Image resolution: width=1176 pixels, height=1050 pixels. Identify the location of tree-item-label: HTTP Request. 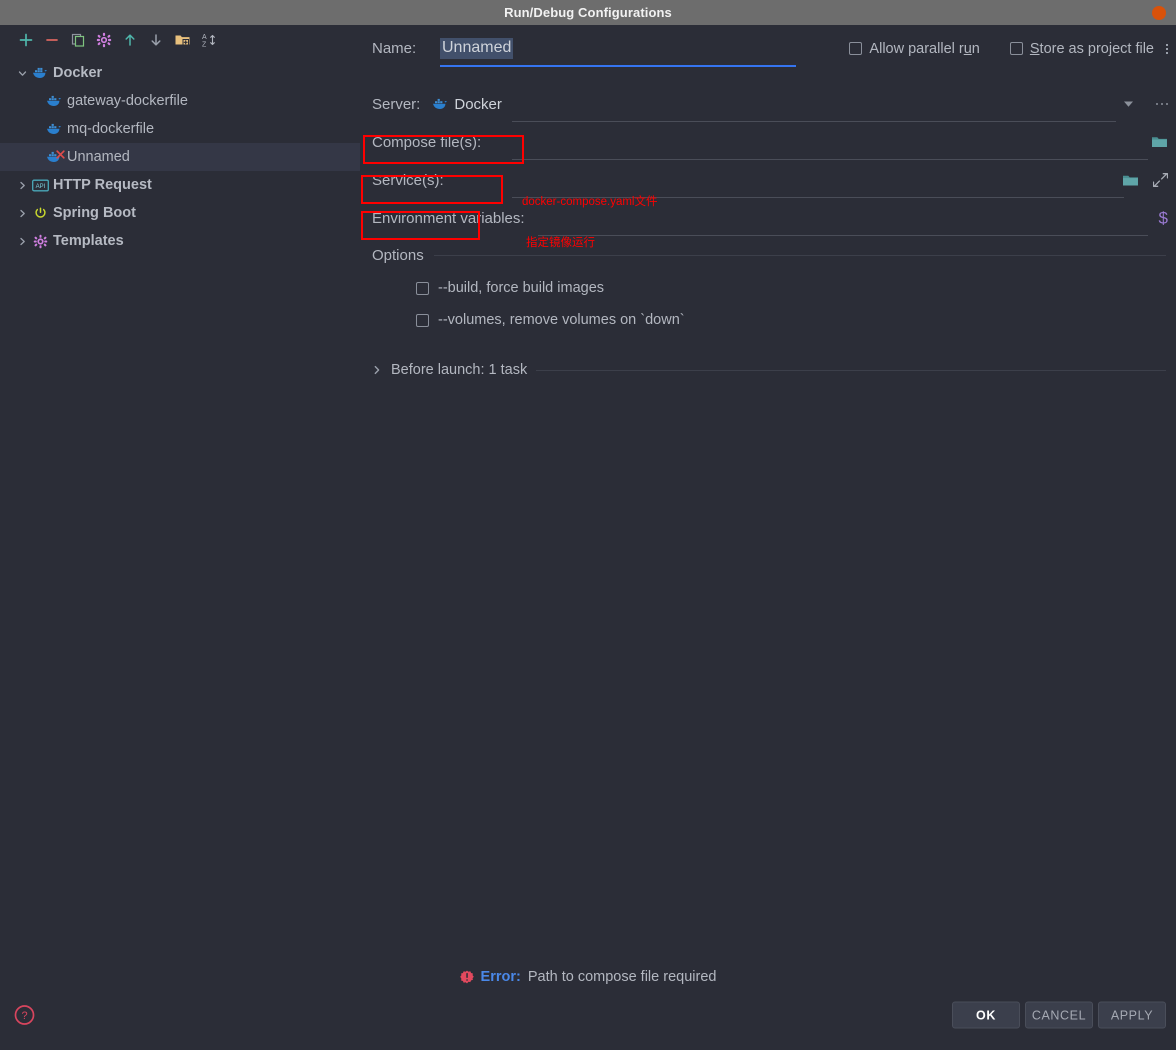
(102, 185).